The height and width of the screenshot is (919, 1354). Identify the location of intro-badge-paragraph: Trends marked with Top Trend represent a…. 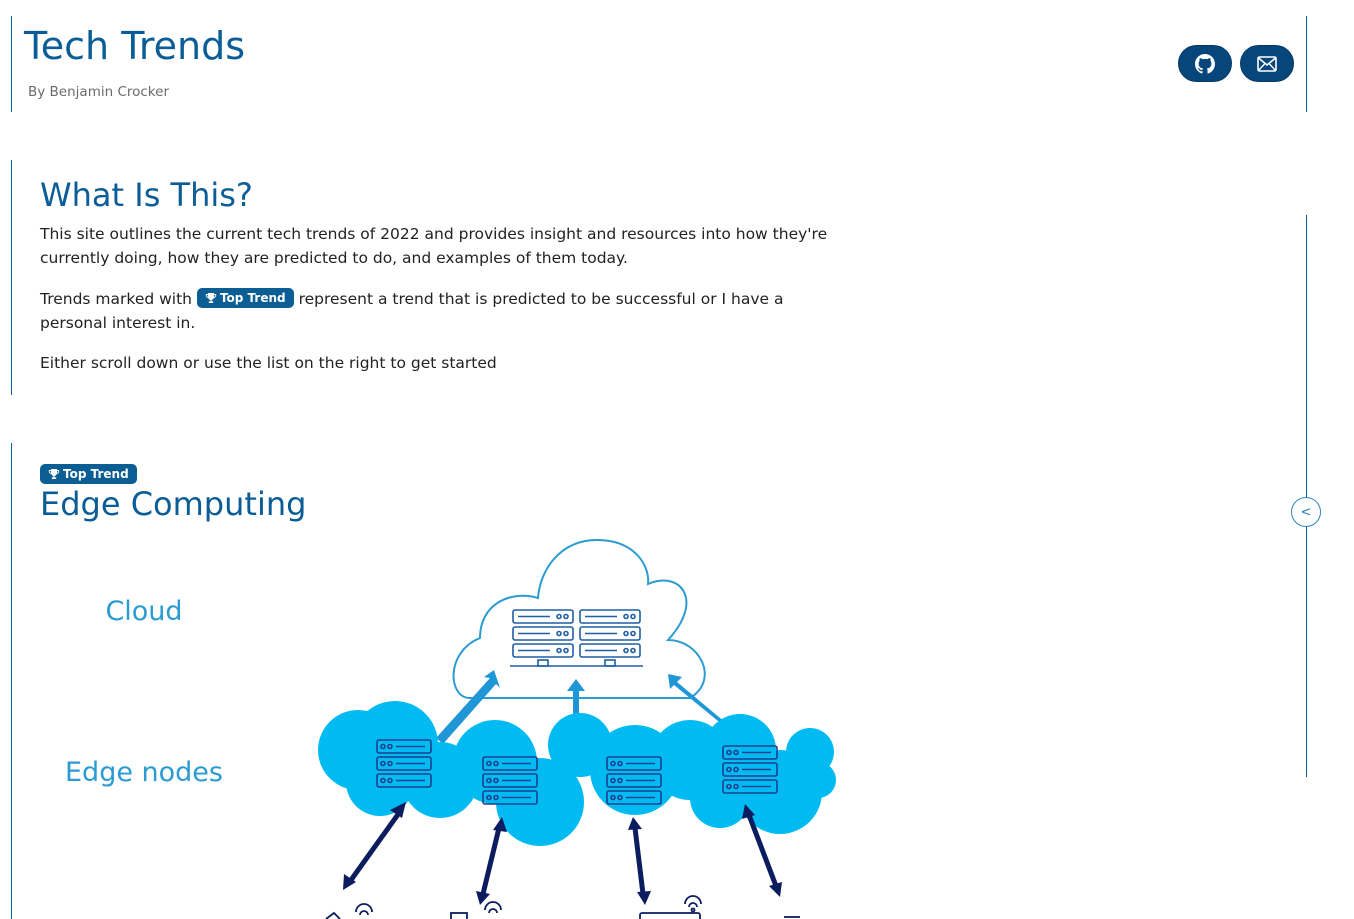
(440, 311).